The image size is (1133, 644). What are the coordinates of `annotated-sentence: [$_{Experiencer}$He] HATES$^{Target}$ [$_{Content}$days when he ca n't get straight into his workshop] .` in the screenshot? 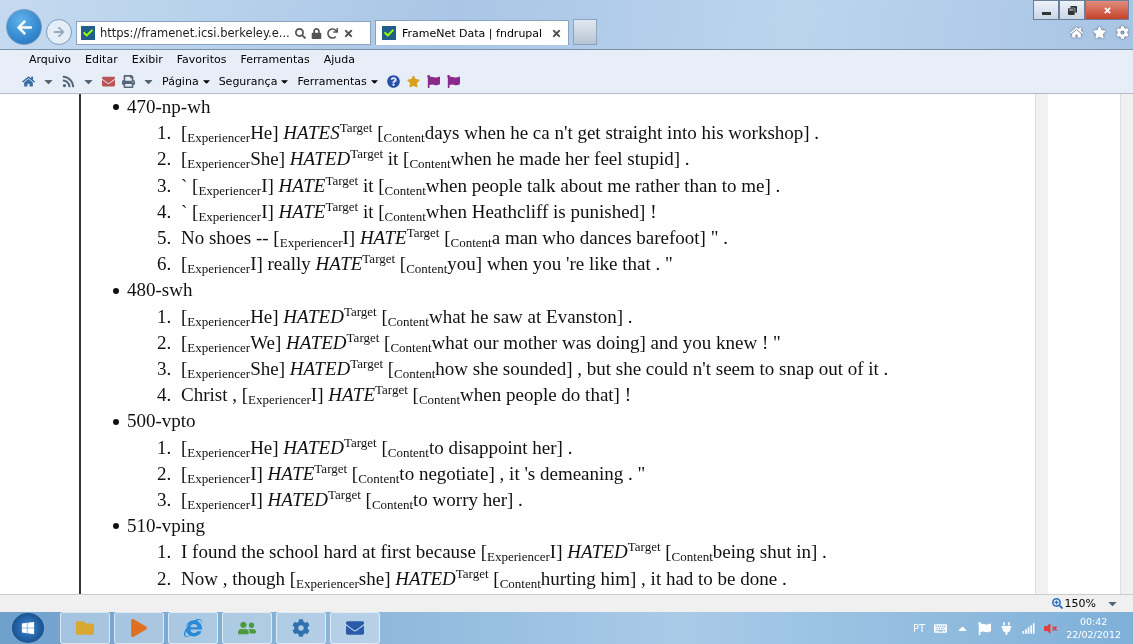 It's located at (500, 133).